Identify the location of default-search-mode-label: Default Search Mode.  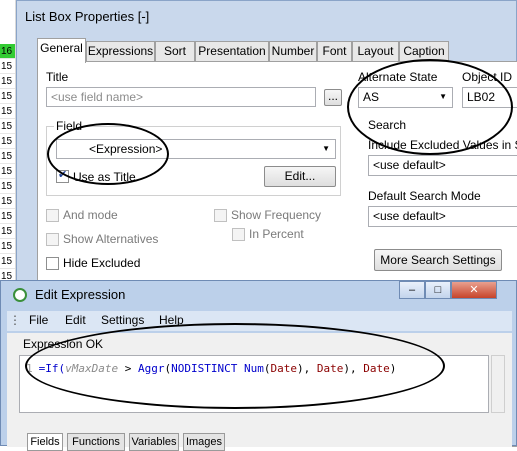
(424, 196).